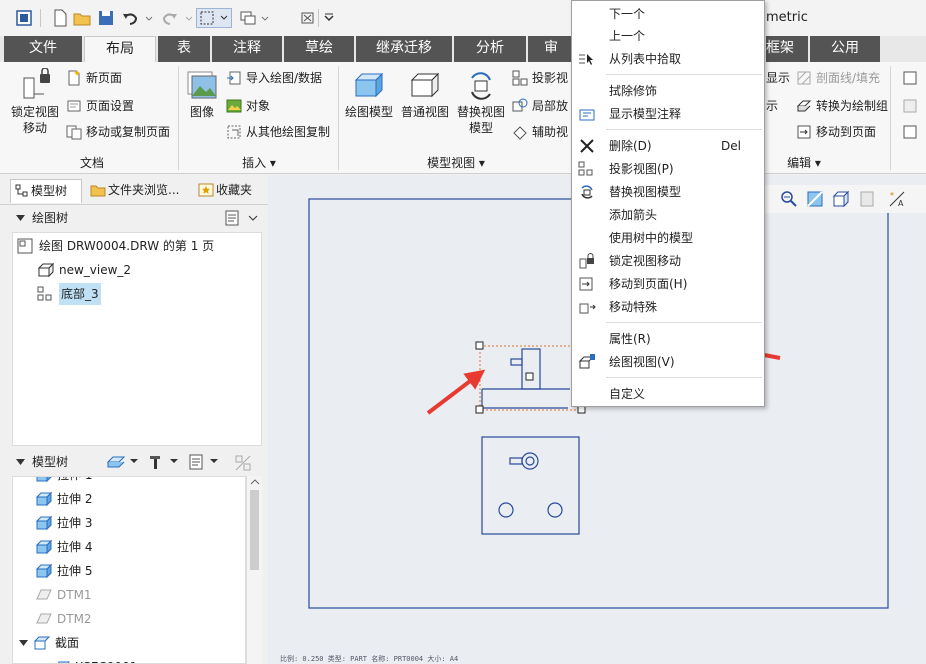 This screenshot has height=664, width=926. Describe the element at coordinates (319, 49) in the screenshot. I see `tab-sketch: 草绘` at that location.